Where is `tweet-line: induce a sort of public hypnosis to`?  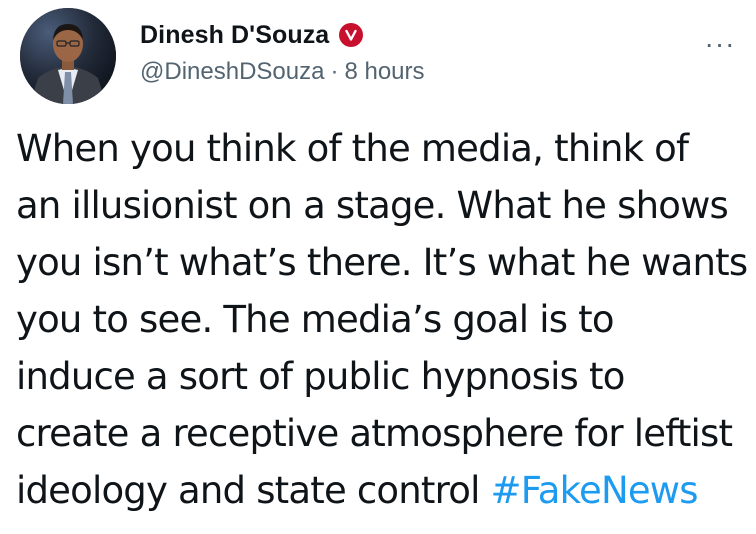
tweet-line: induce a sort of public hypnosis to is located at coordinates (320, 376).